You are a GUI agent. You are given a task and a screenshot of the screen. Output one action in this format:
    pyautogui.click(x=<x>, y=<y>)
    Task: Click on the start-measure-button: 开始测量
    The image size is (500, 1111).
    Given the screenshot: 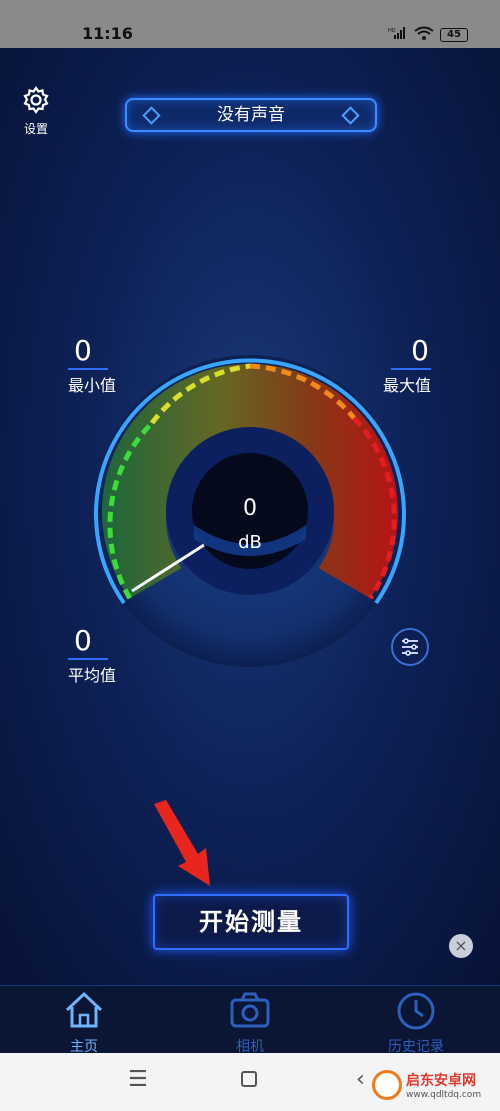 What is the action you would take?
    pyautogui.click(x=251, y=922)
    